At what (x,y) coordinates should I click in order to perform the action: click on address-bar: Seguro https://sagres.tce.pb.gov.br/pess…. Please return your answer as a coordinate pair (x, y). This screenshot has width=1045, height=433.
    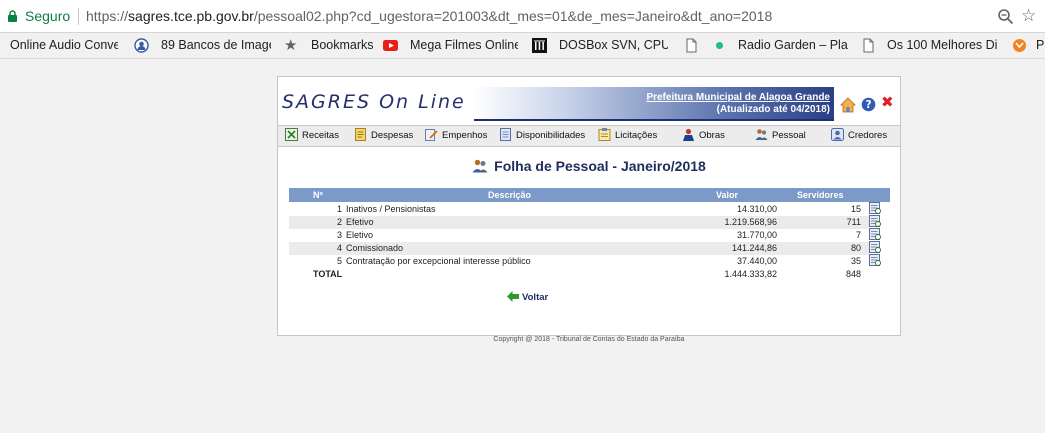
    Looking at the image, I should click on (522, 16).